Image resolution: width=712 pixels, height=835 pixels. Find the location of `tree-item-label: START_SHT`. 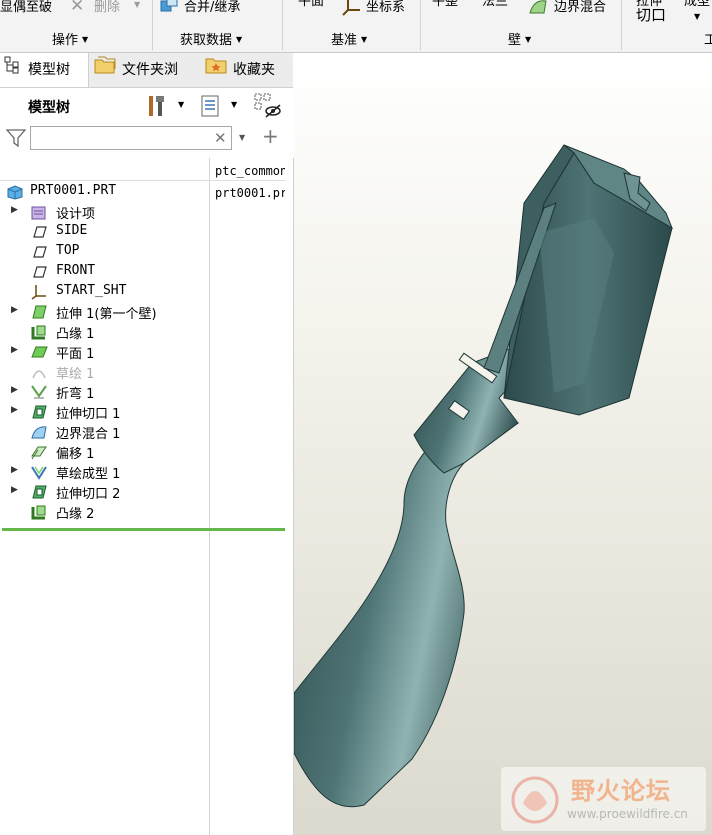

tree-item-label: START_SHT is located at coordinates (91, 290).